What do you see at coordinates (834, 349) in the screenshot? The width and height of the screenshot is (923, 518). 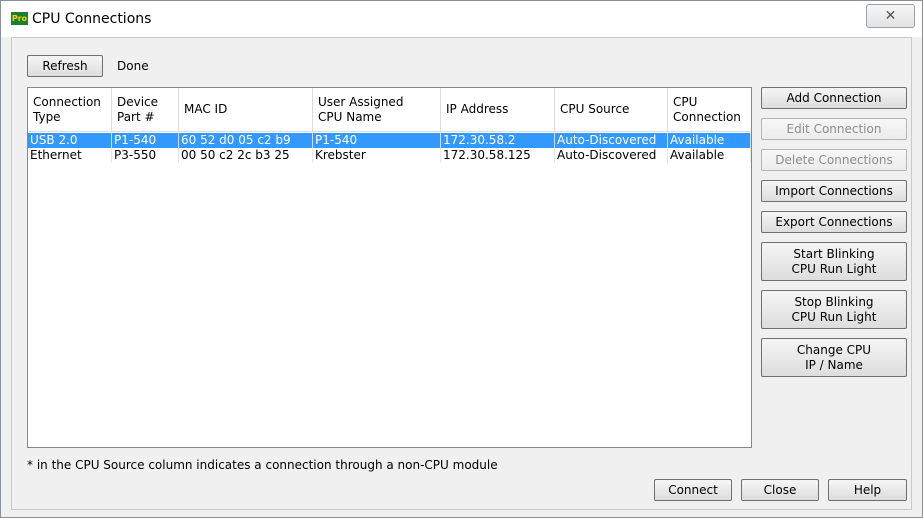 I see `button-label: Change CPU` at bounding box center [834, 349].